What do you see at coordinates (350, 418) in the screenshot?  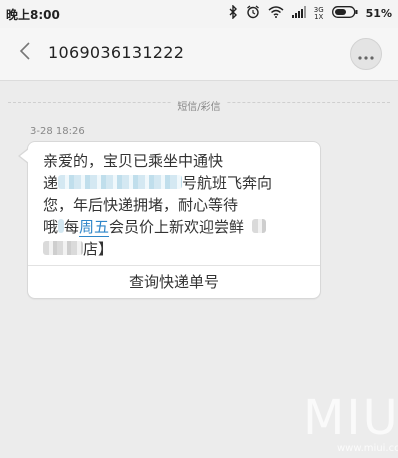 I see `miui-watermark-logo: MIUI` at bounding box center [350, 418].